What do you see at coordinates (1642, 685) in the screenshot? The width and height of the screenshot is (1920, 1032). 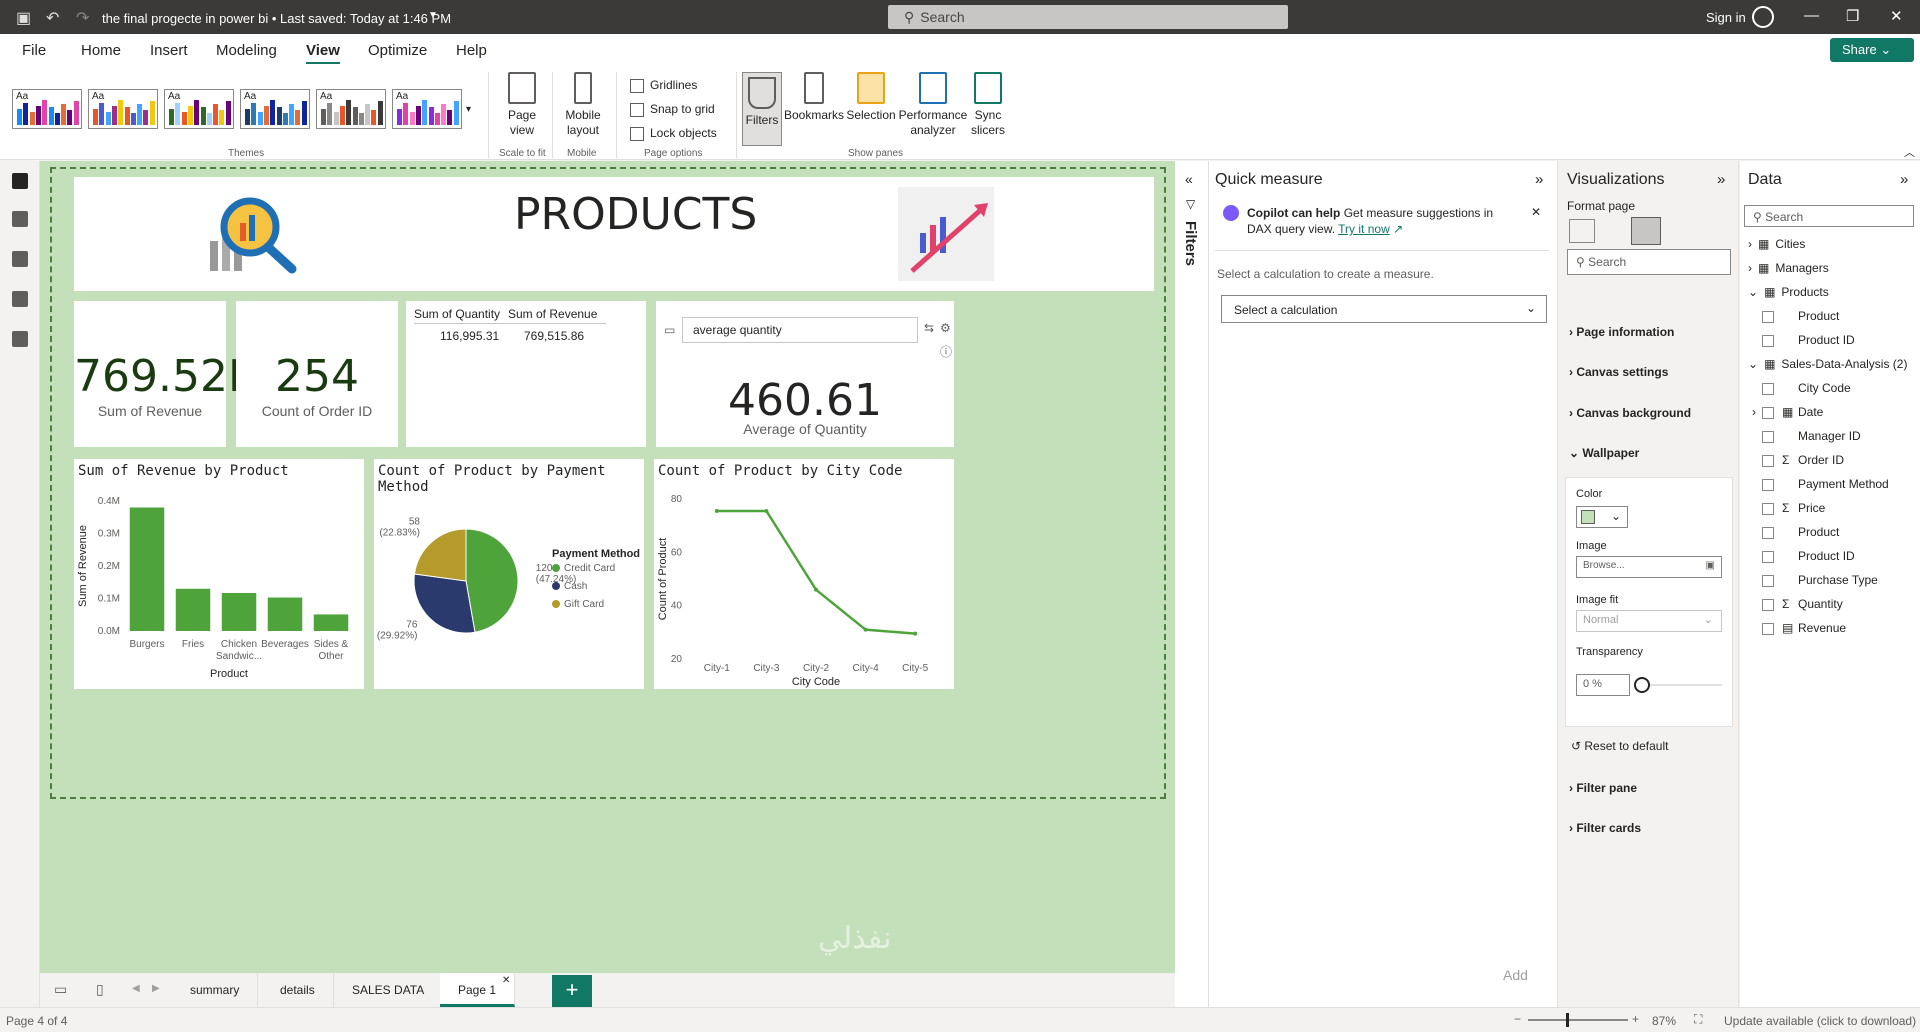 I see `slider-thumb` at bounding box center [1642, 685].